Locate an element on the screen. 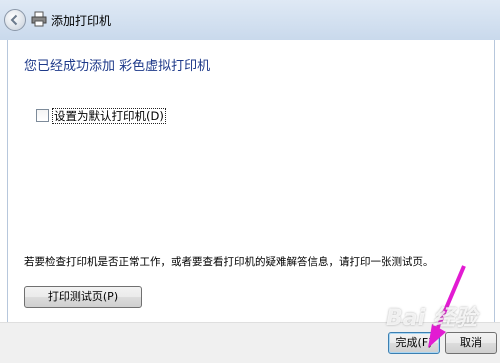 This screenshot has width=500, height=363. window-title: 添加打印机 is located at coordinates (81, 21).